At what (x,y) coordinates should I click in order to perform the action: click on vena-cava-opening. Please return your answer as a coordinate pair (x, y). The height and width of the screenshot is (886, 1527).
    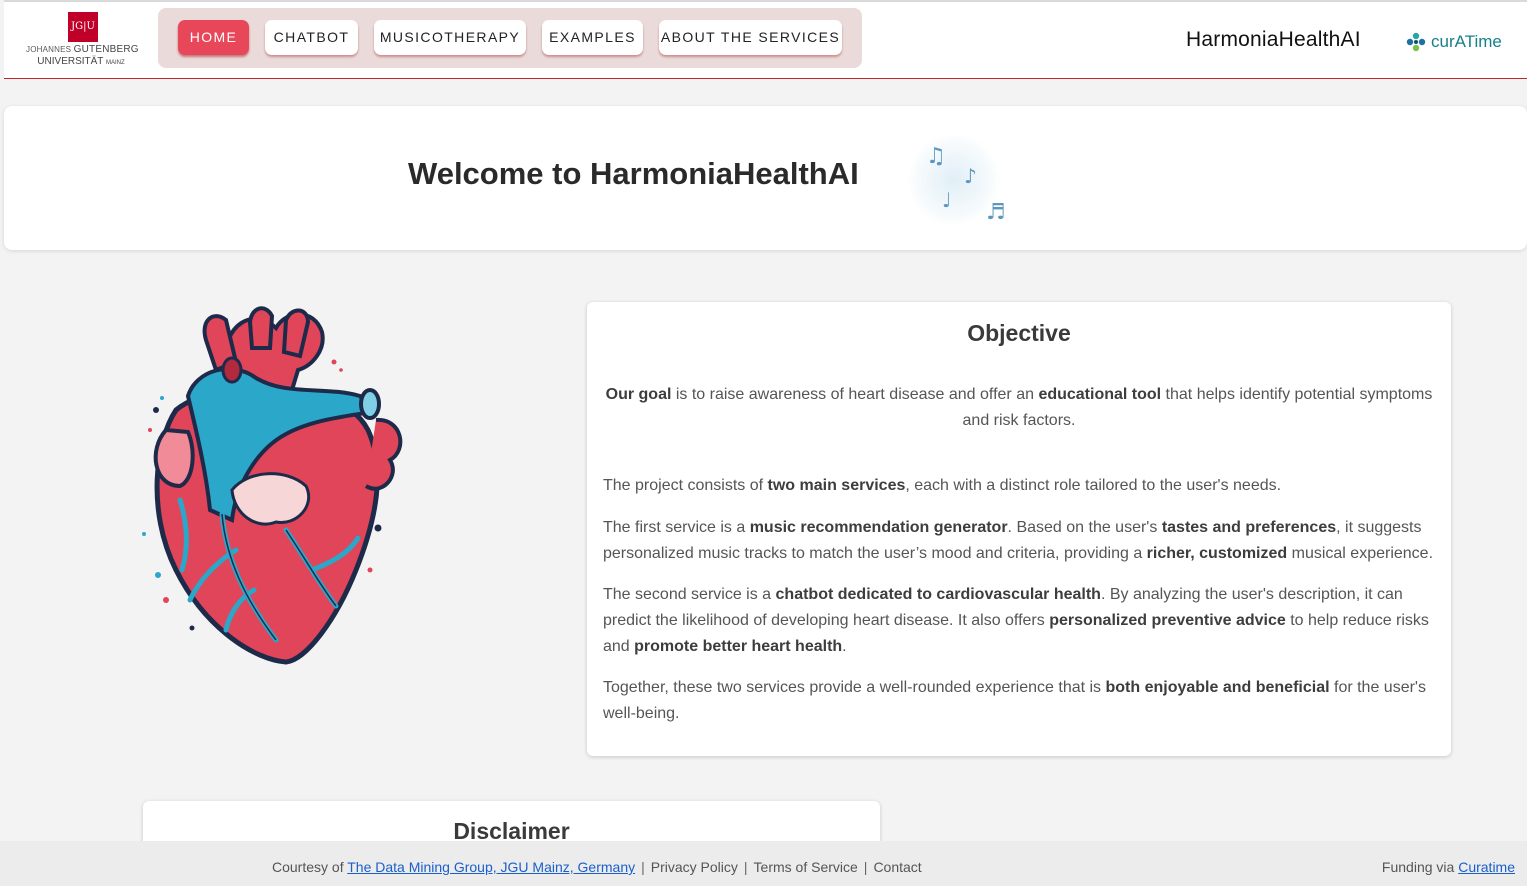
    Looking at the image, I should click on (232, 370).